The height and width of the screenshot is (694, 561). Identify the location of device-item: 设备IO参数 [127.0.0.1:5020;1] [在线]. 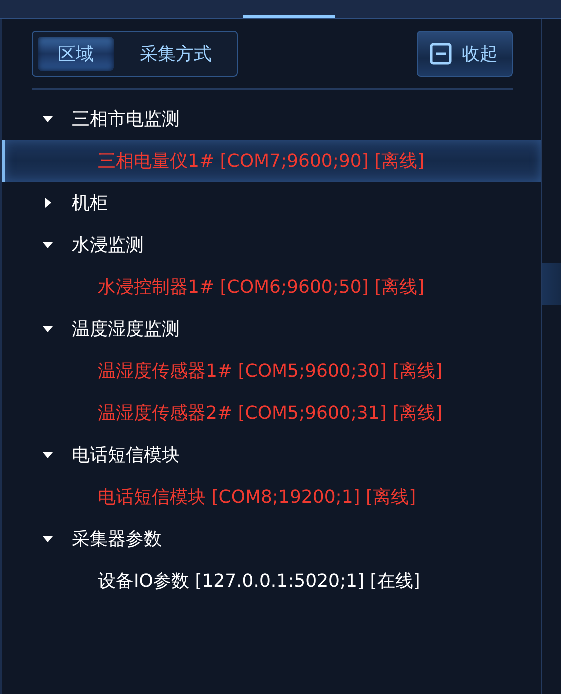
(271, 581).